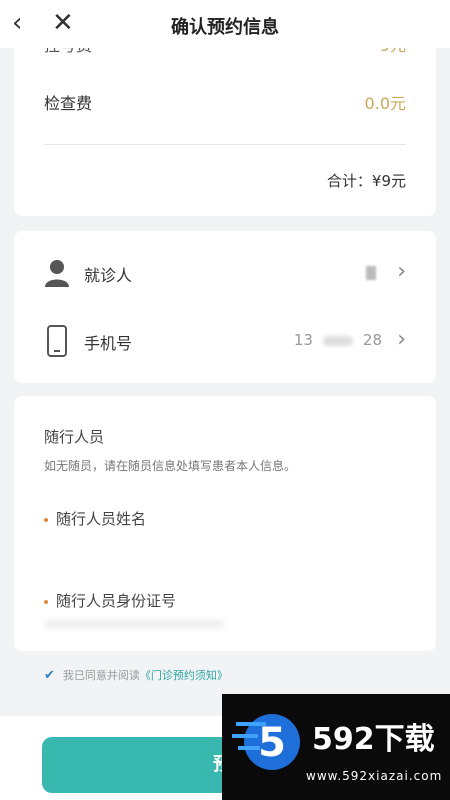 This screenshot has width=450, height=800. Describe the element at coordinates (225, 273) in the screenshot. I see `patient-row: 就诊人 ›` at that location.